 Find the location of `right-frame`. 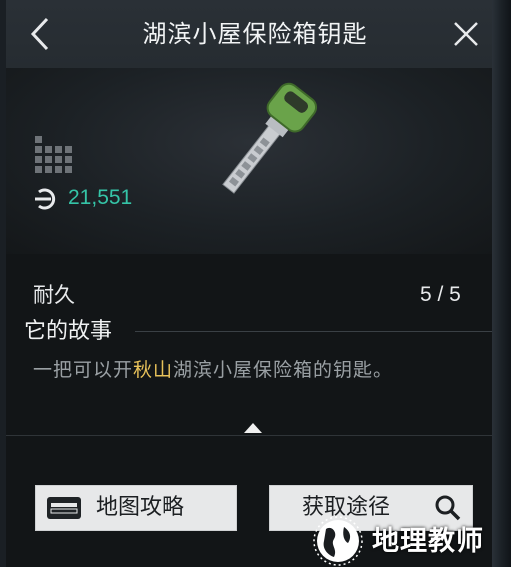

right-frame is located at coordinates (501, 283).